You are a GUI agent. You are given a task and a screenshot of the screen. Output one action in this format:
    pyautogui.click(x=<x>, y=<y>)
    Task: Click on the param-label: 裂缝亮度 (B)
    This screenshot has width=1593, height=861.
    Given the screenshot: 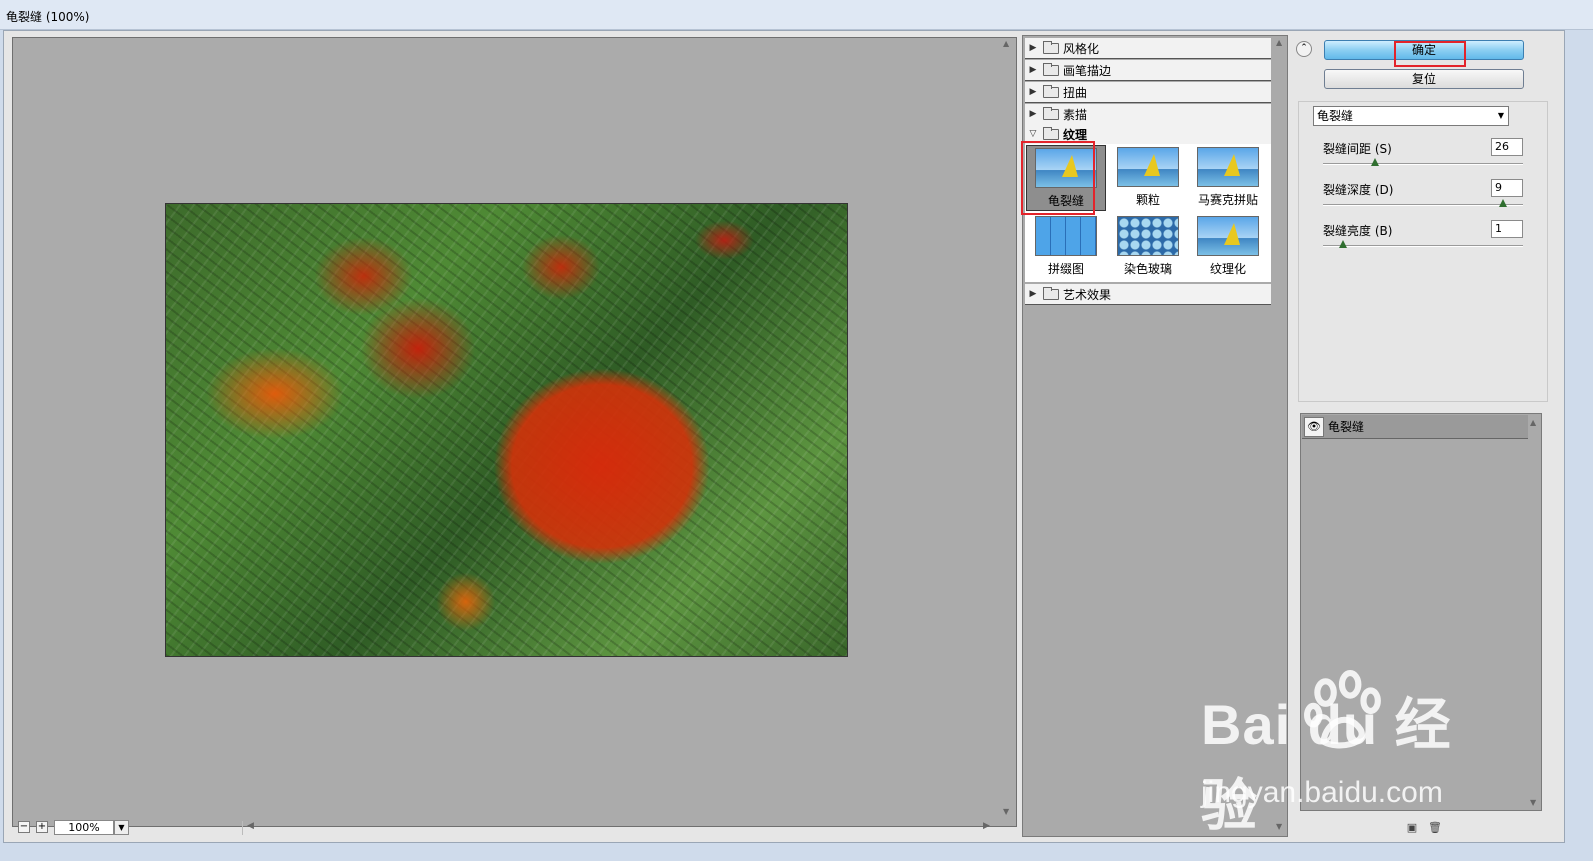 What is the action you would take?
    pyautogui.click(x=1358, y=231)
    